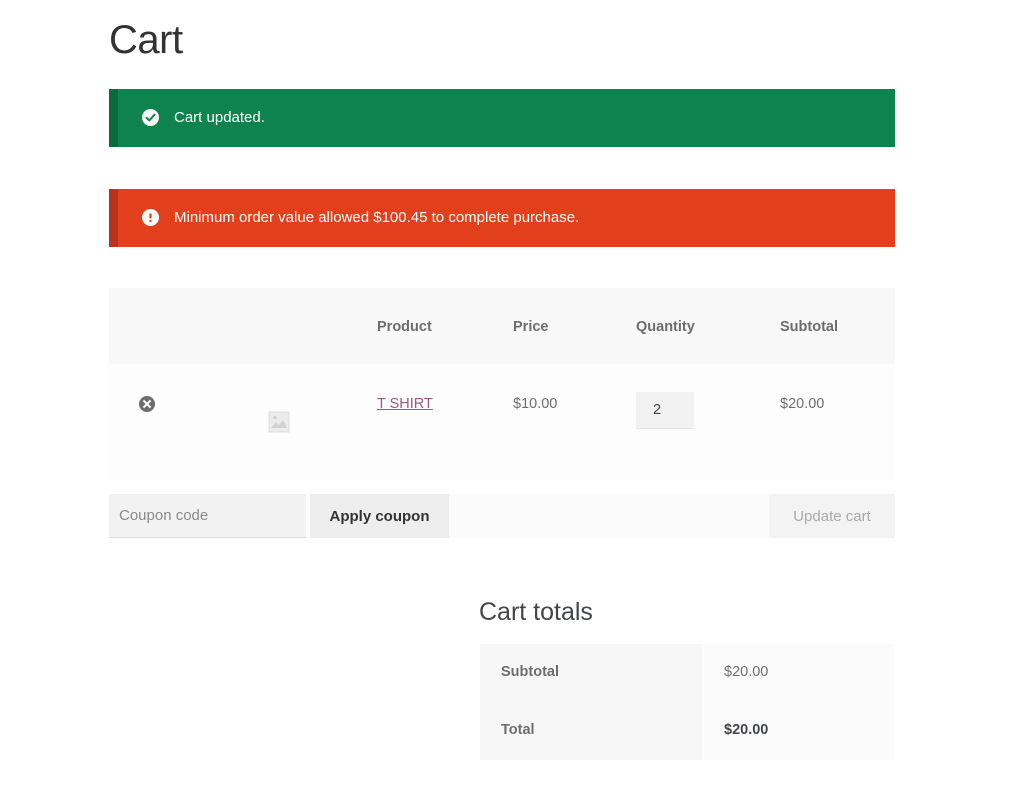 Image resolution: width=1028 pixels, height=786 pixels. I want to click on header-subtotal: Subtotal, so click(809, 327).